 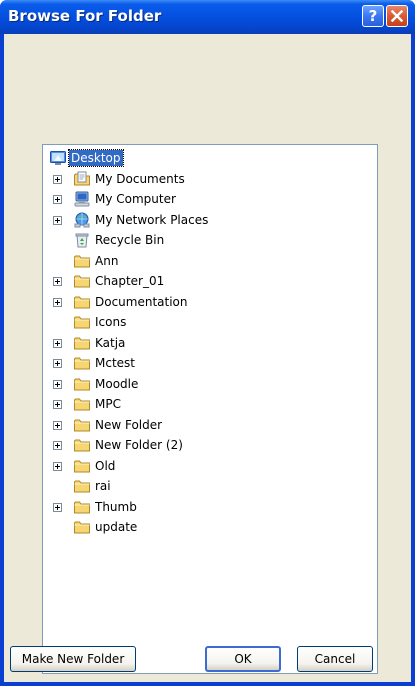 I want to click on tree-item-label: New Folder, so click(x=129, y=424).